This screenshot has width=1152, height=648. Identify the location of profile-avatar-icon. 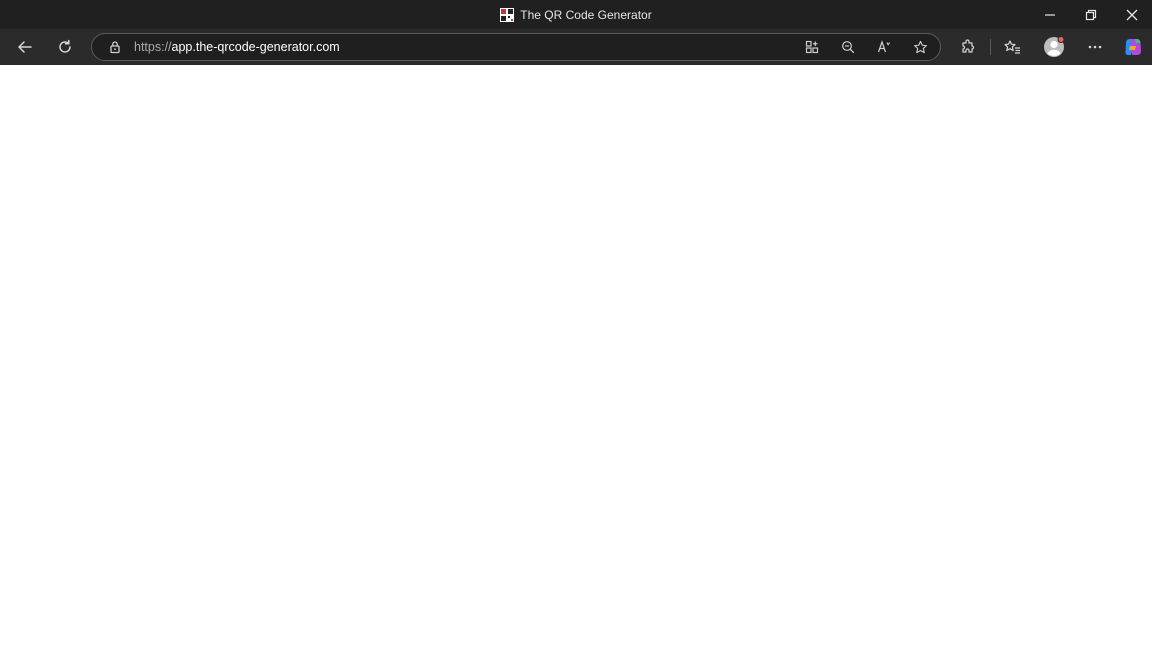
(1054, 47).